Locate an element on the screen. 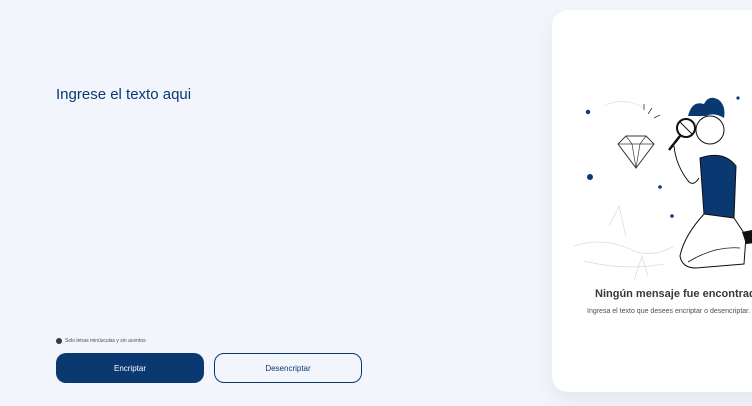 The height and width of the screenshot is (406, 752). hint: Solo letras minúsculas y sin acentos is located at coordinates (101, 341).